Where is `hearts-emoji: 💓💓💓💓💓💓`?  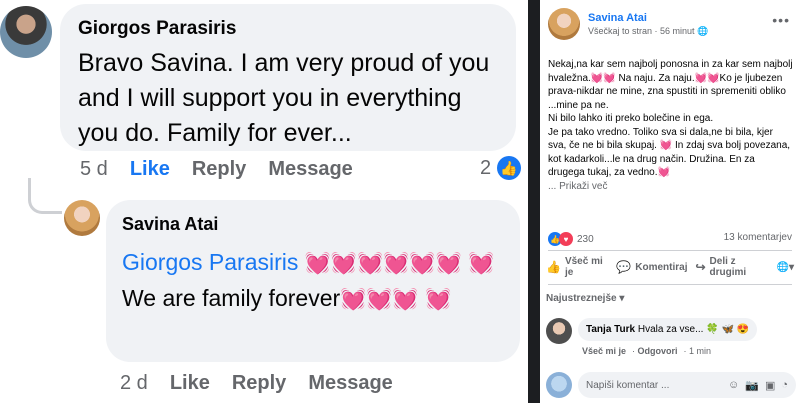 hearts-emoji: 💓💓💓💓💓💓 is located at coordinates (383, 263).